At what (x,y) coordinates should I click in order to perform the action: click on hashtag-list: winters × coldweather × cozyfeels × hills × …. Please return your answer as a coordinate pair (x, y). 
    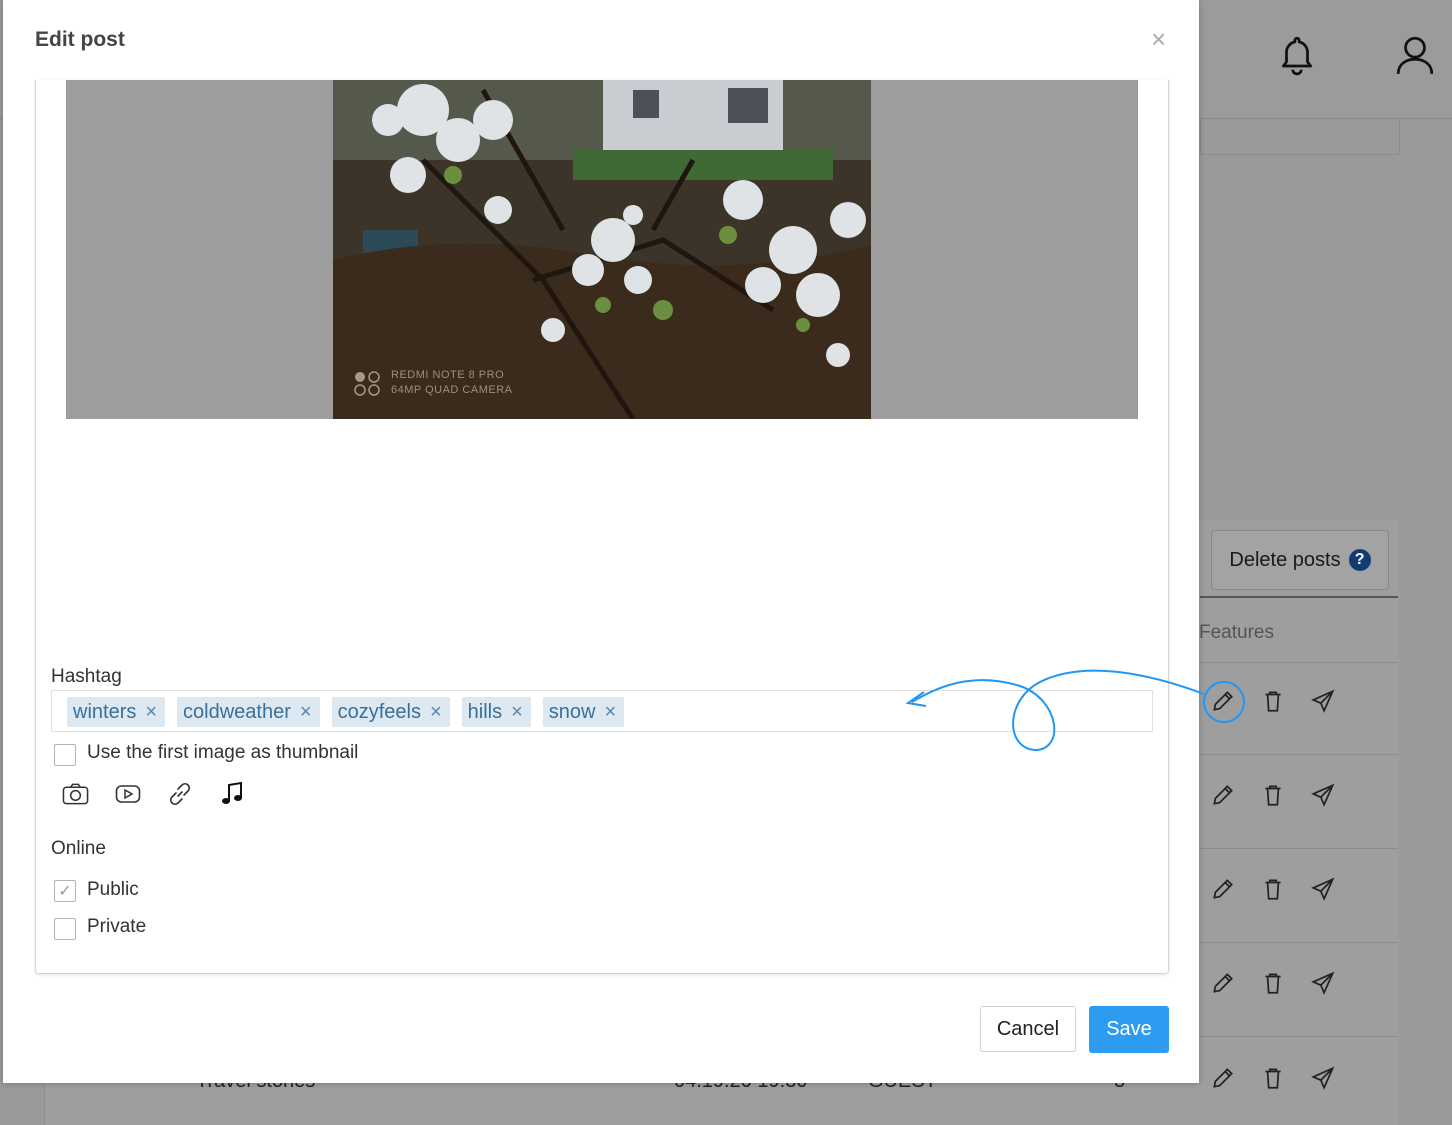
    Looking at the image, I should click on (346, 712).